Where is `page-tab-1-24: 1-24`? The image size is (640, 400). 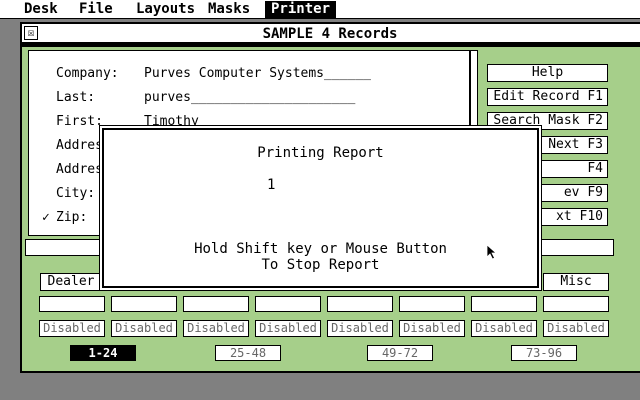 page-tab-1-24: 1-24 is located at coordinates (103, 353).